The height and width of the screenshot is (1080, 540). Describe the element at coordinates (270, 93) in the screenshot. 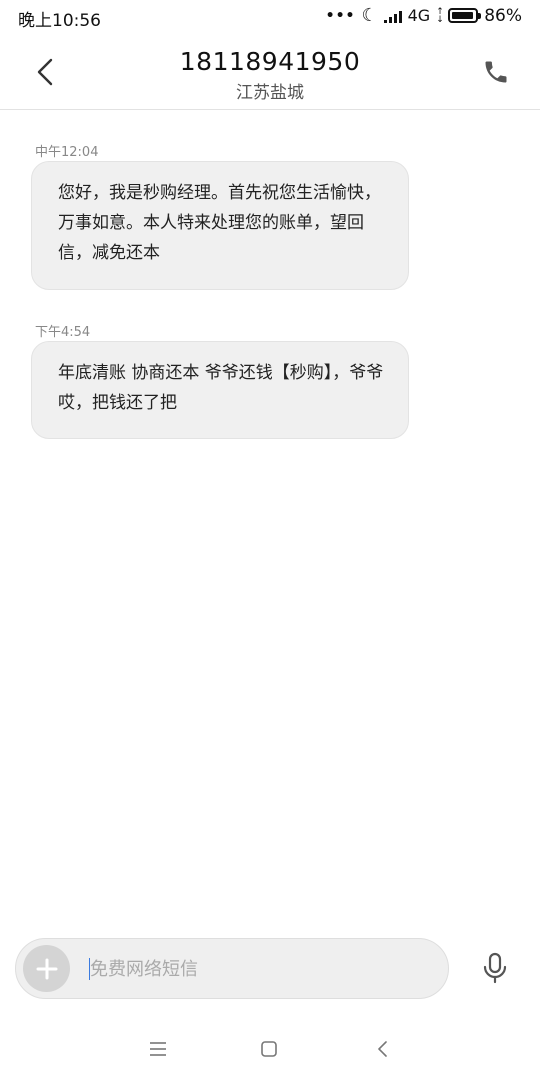

I see `contact-location: 江苏盐城` at that location.